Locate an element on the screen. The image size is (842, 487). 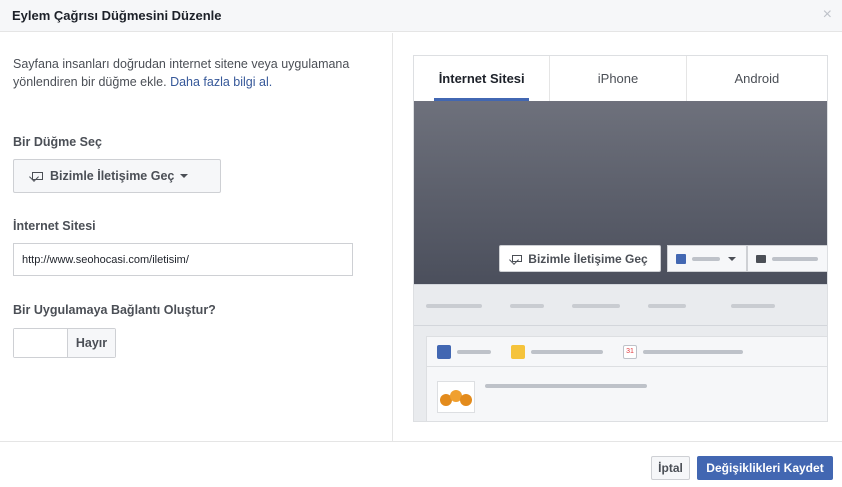
tab-iphone: iPhone is located at coordinates (618, 78).